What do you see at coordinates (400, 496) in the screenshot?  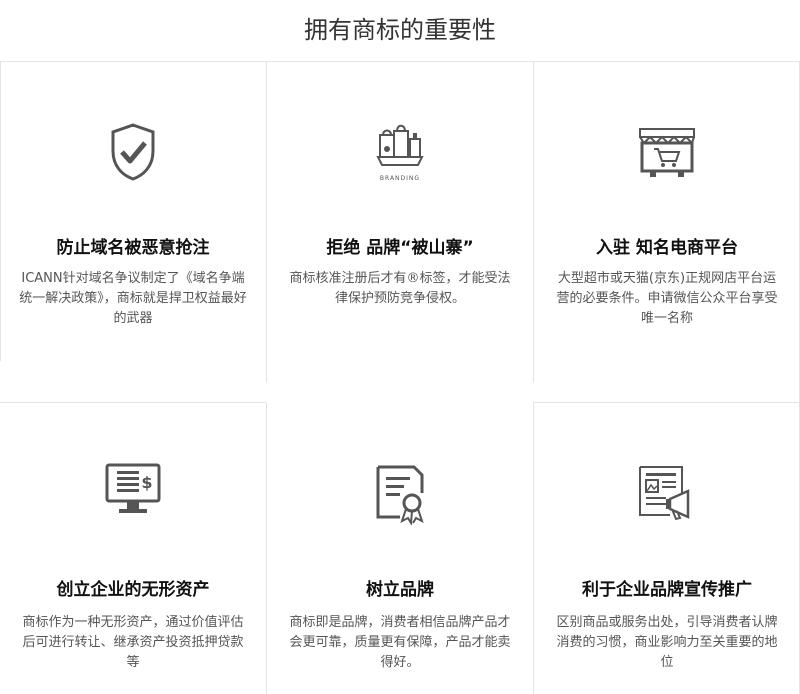 I see `certificate-icon` at bounding box center [400, 496].